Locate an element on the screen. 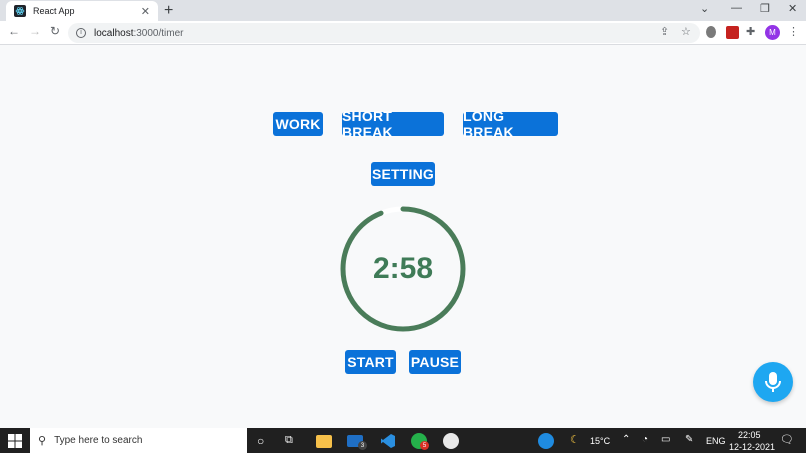 This screenshot has width=806, height=453. file-explorer-icon is located at coordinates (324, 441).